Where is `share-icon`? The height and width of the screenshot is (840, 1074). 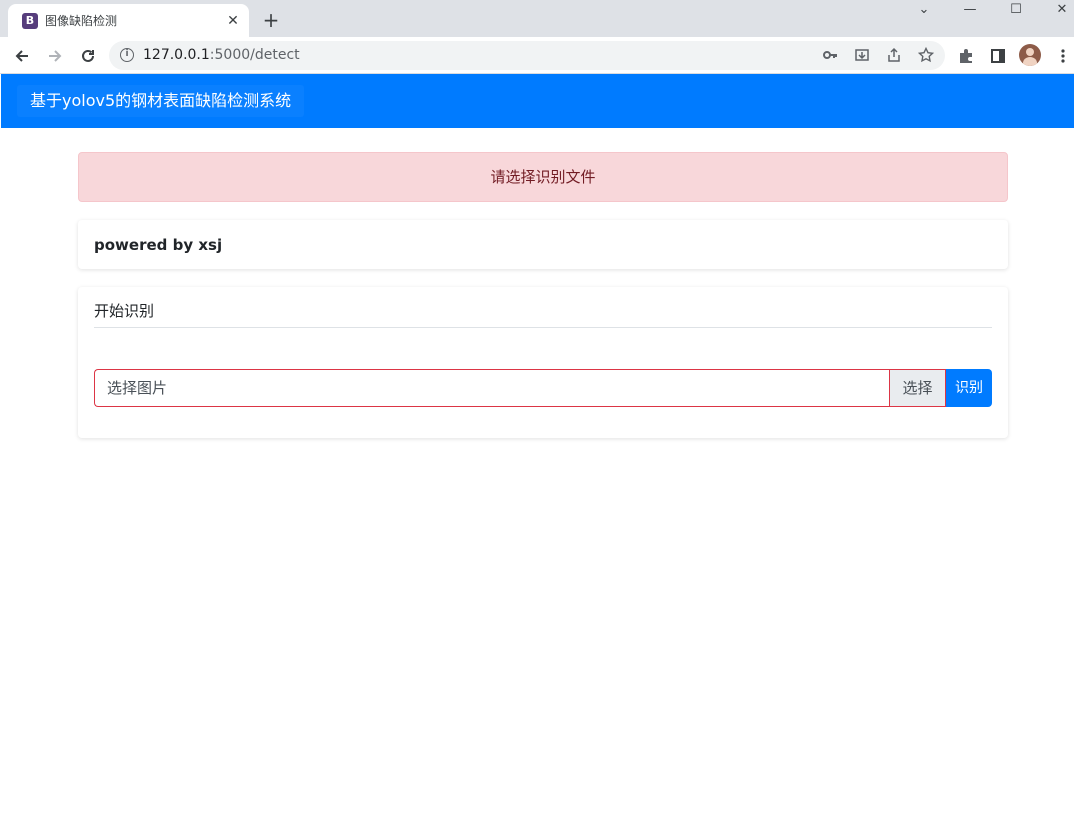 share-icon is located at coordinates (894, 55).